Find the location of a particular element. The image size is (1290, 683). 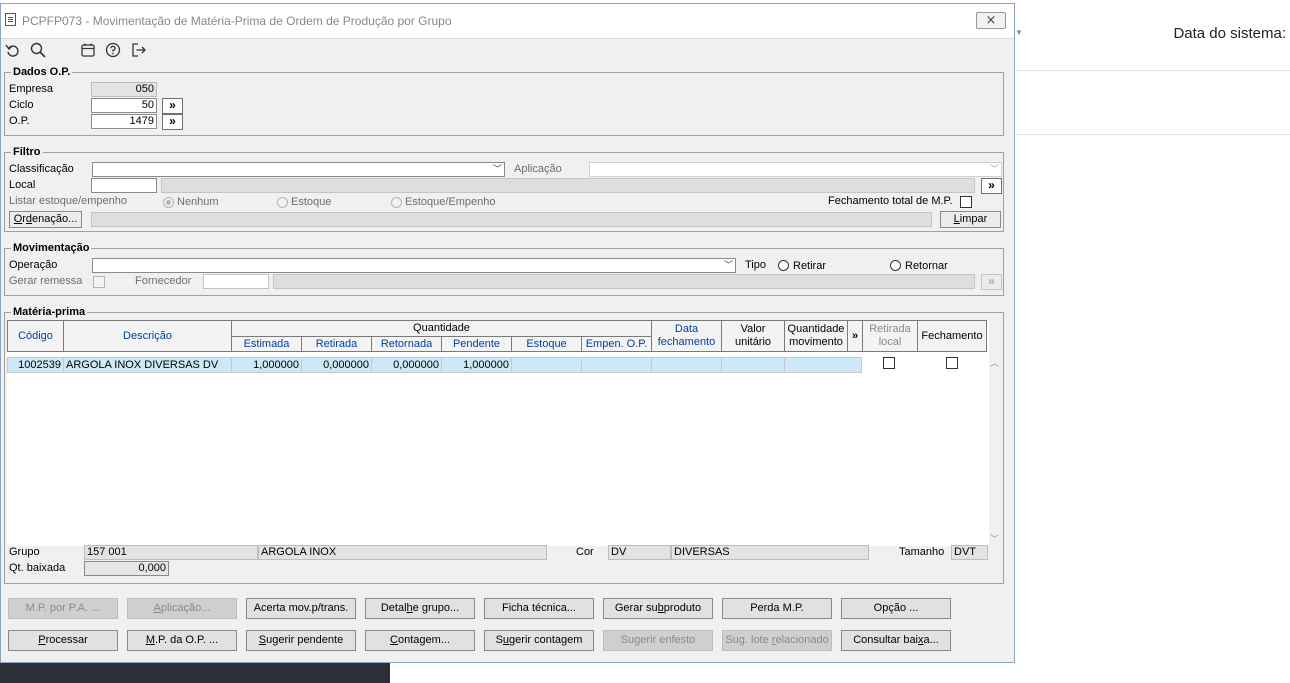

local-label: Local is located at coordinates (22, 185).